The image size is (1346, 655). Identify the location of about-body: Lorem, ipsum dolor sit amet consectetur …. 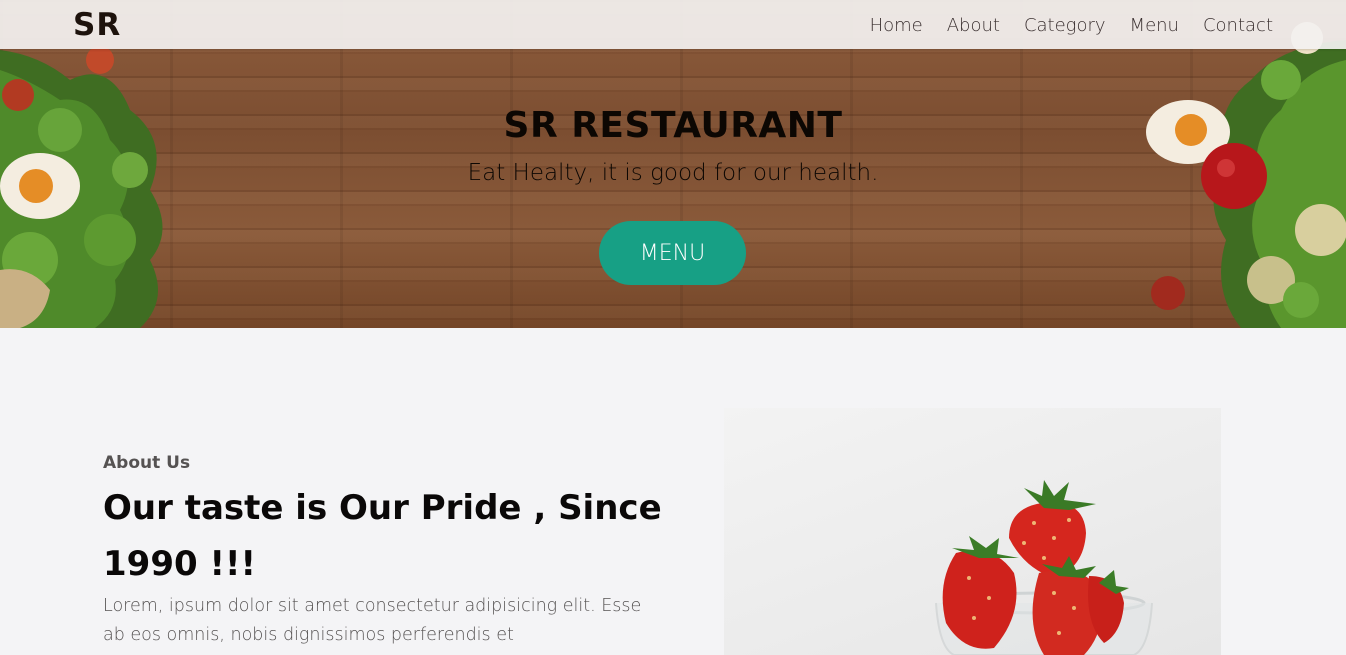
(372, 620).